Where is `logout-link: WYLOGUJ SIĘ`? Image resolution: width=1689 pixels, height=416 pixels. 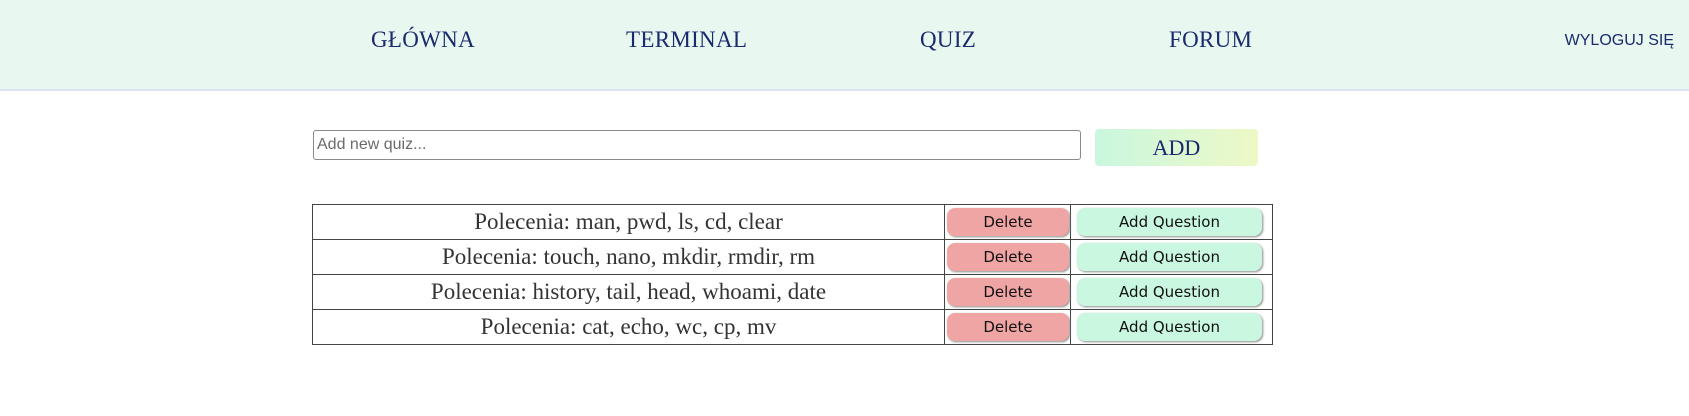
logout-link: WYLOGUJ SIĘ is located at coordinates (1619, 41).